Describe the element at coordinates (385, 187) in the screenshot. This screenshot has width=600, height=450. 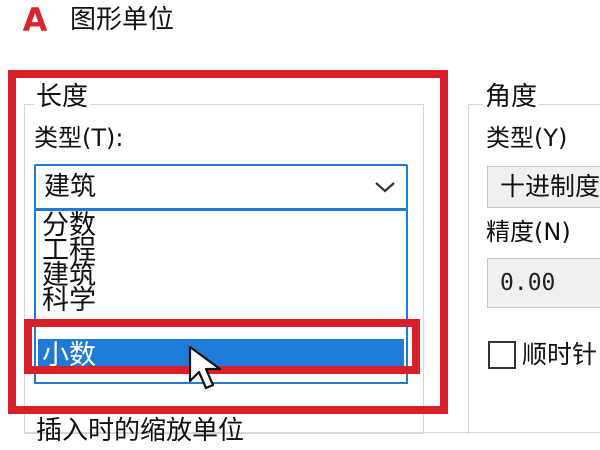
I see `chevron-down-icon` at that location.